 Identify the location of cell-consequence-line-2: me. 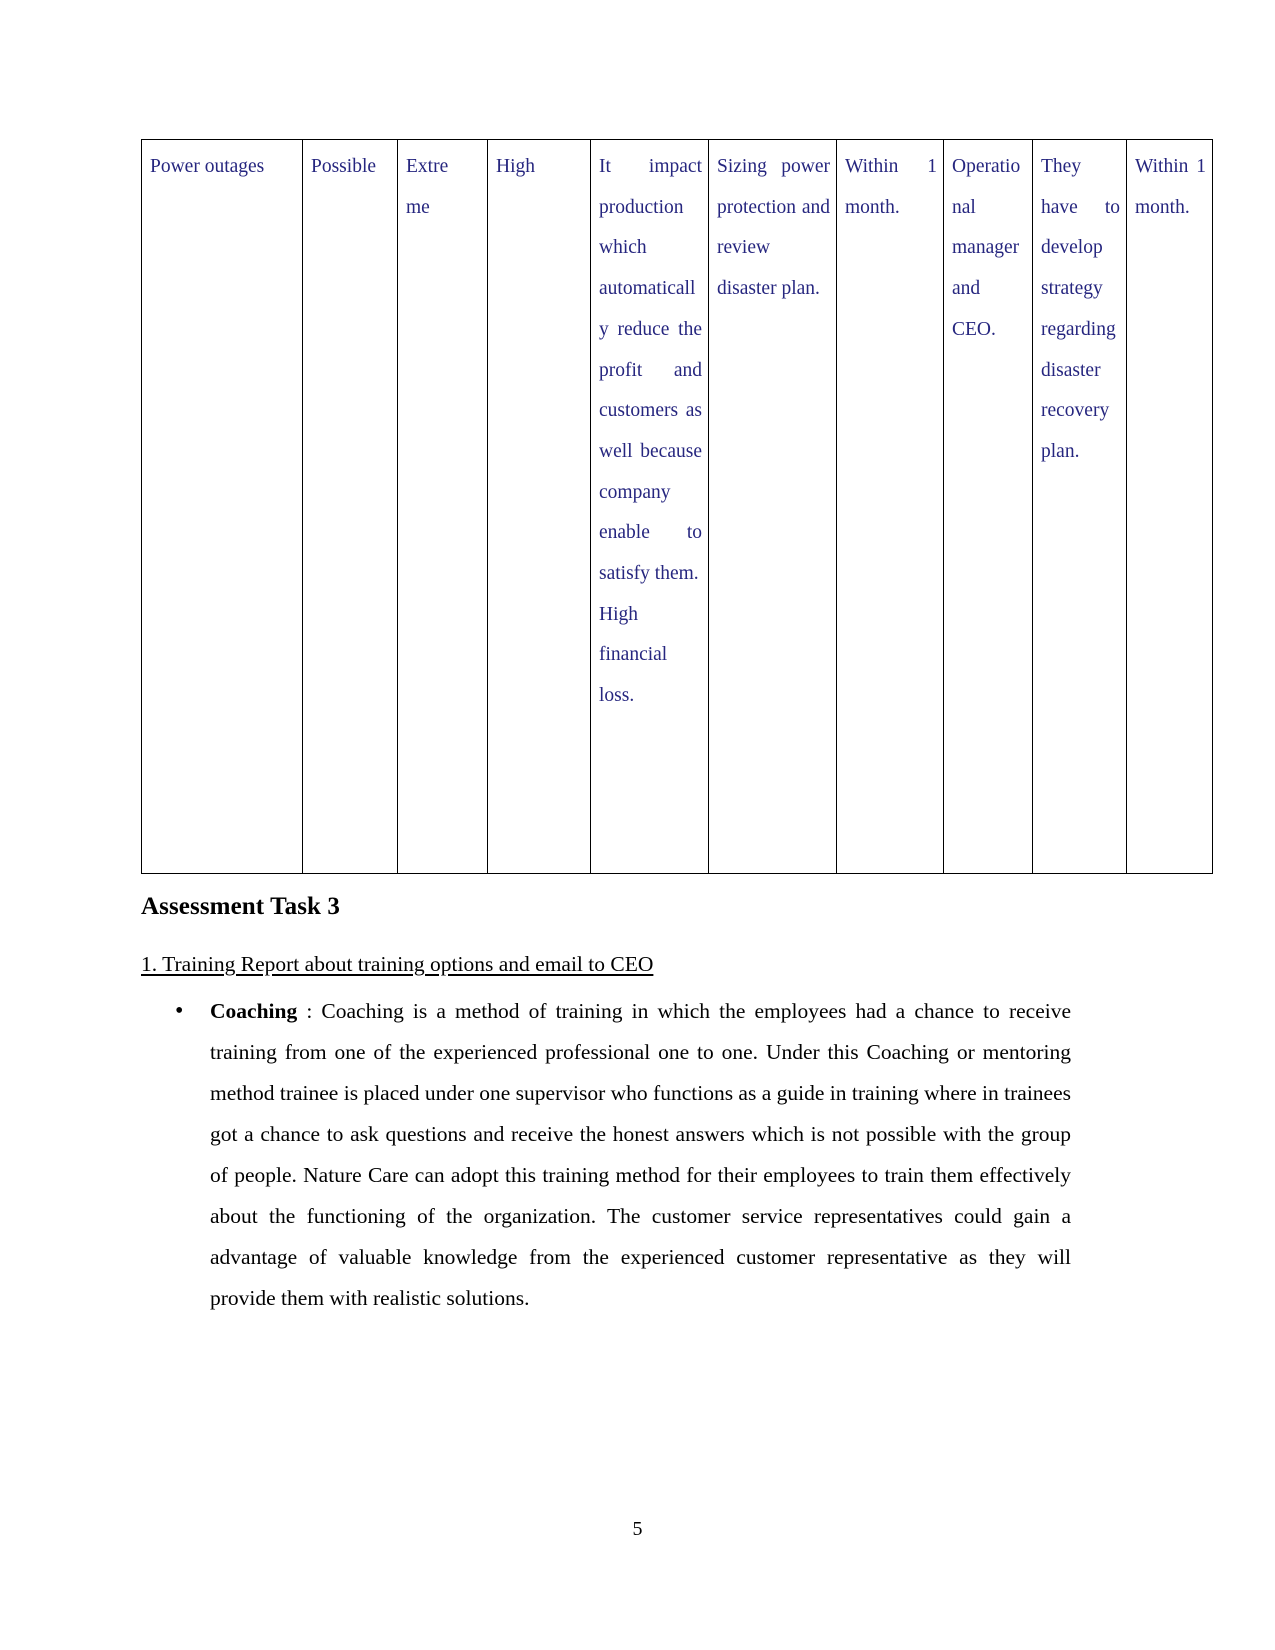
(418, 207).